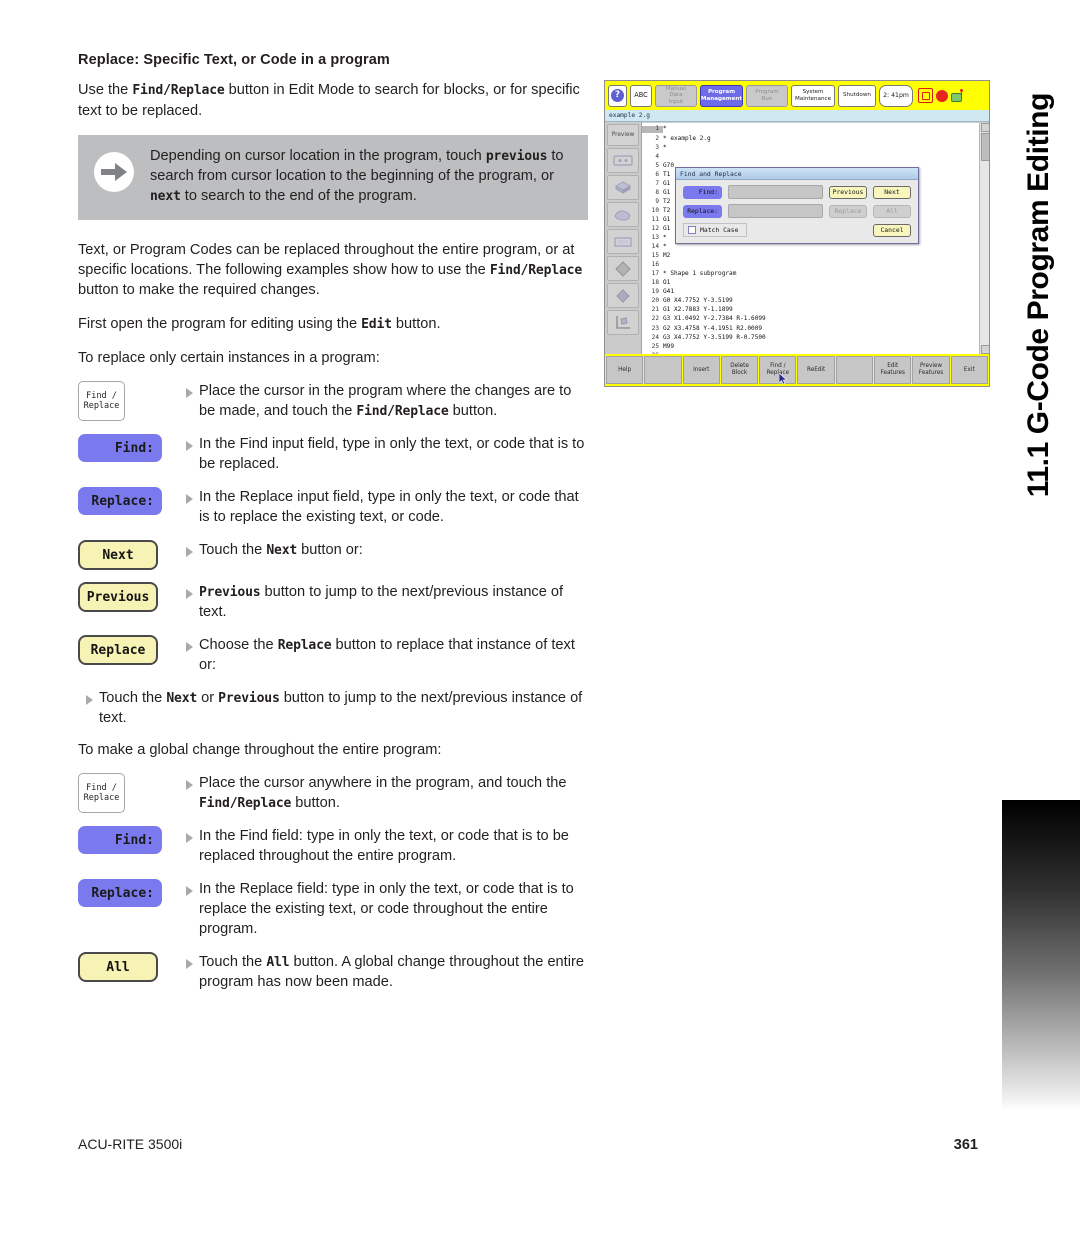 The height and width of the screenshot is (1234, 1080). I want to click on line-number: 1, so click(652, 129).